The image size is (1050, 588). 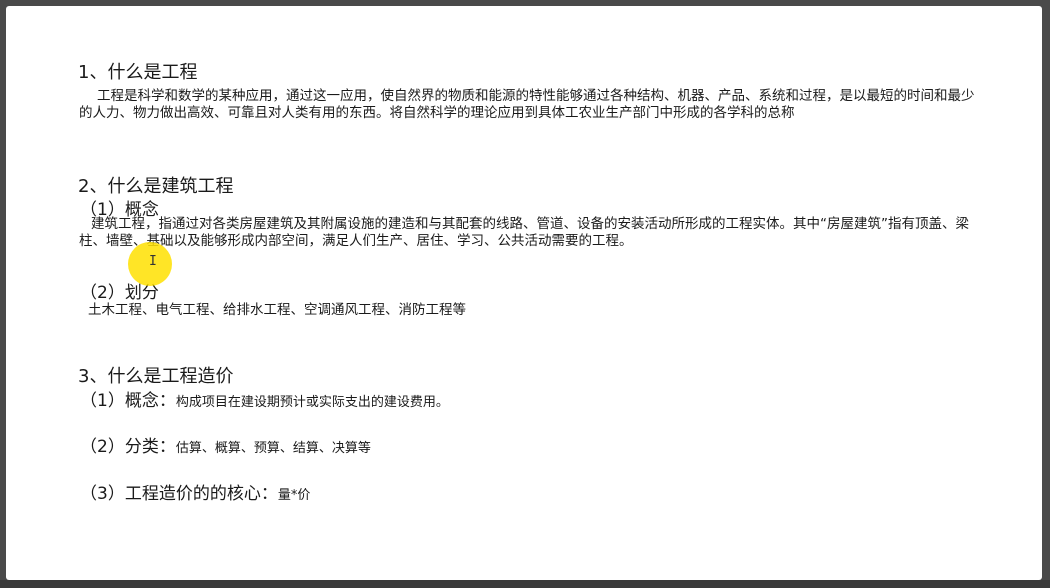 I want to click on text-cursor-icon: I, so click(x=153, y=261).